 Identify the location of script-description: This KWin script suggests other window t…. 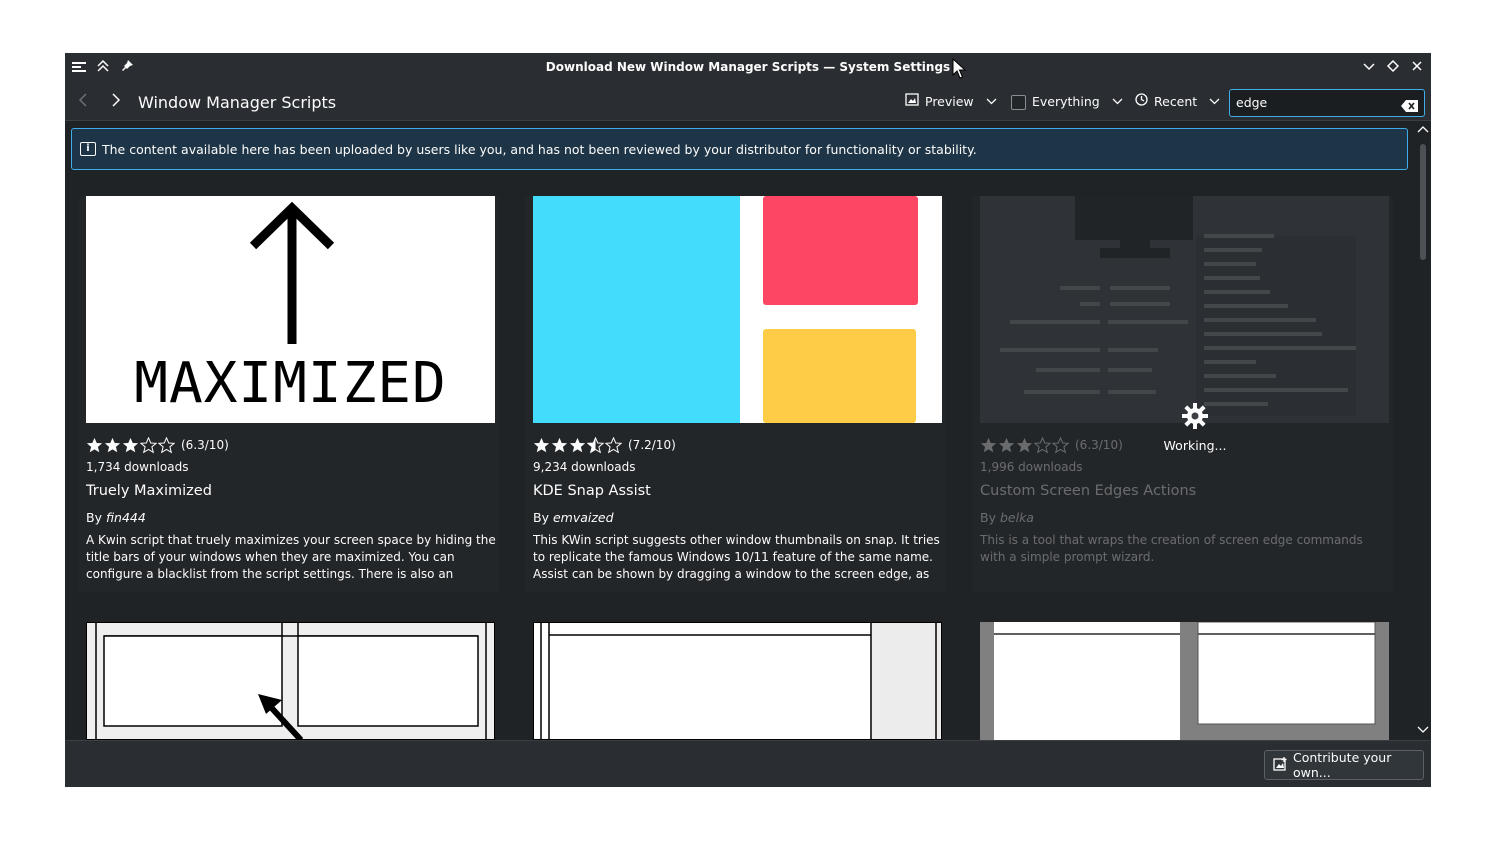
(736, 557).